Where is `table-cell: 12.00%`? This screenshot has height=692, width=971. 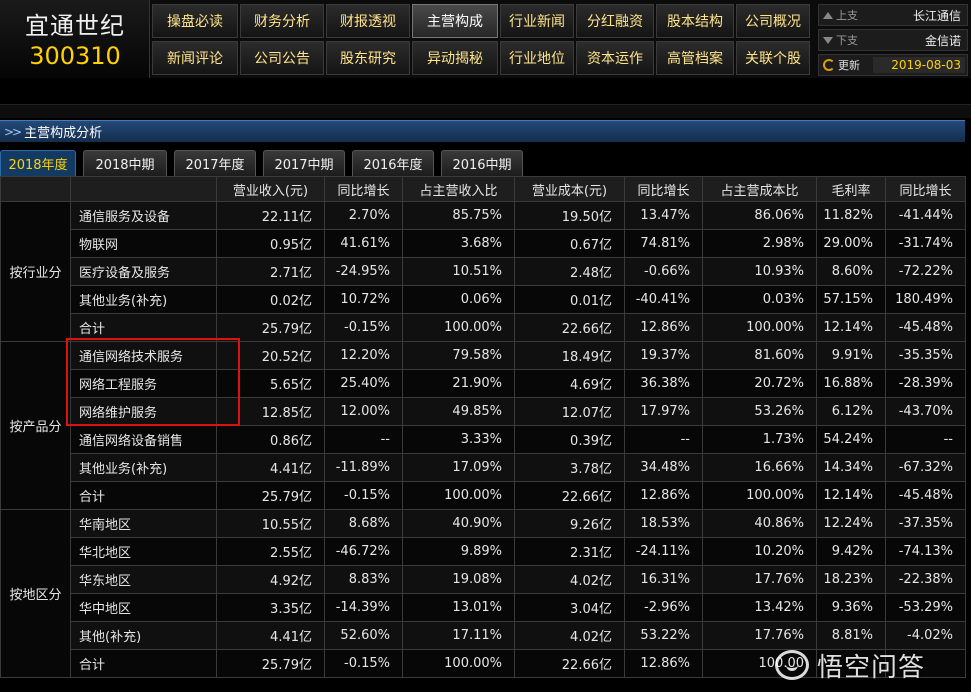 table-cell: 12.00% is located at coordinates (363, 411).